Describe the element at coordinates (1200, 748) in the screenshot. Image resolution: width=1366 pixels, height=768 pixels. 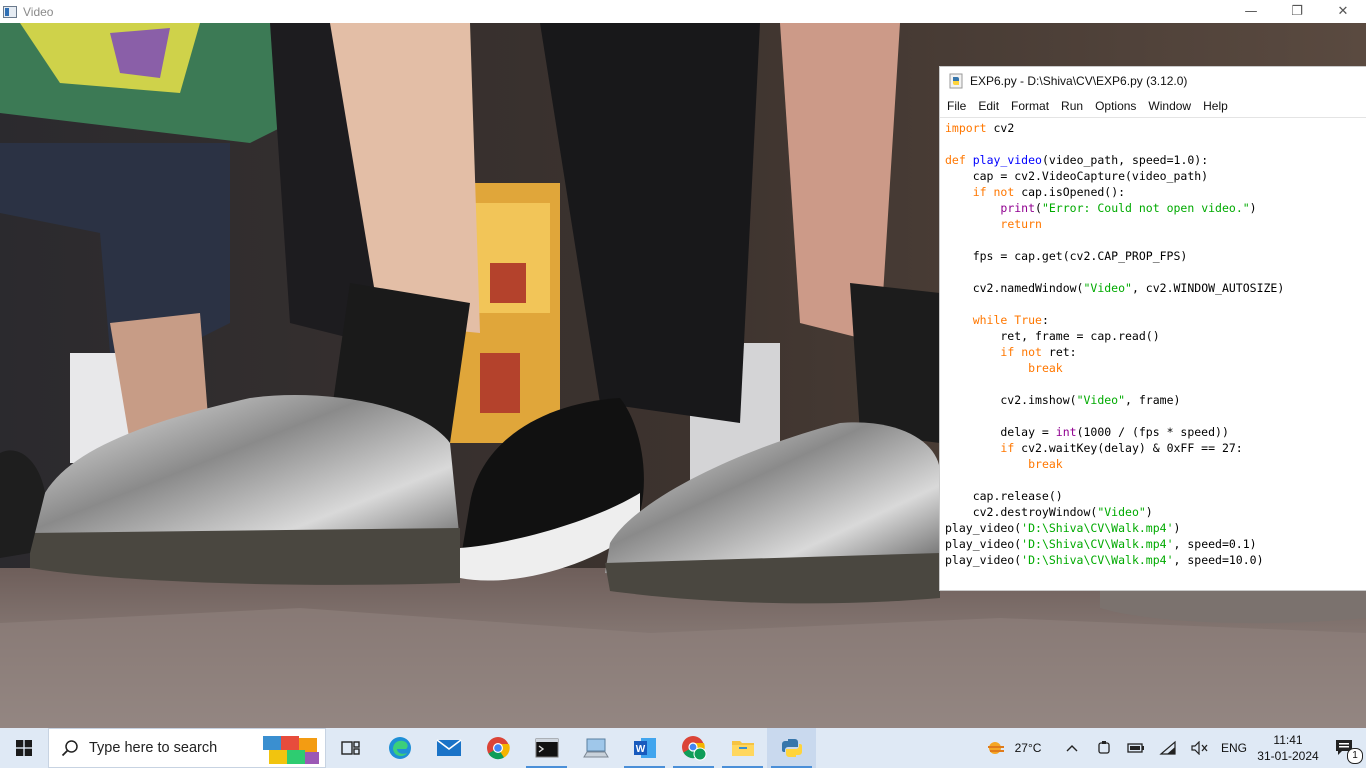
I see `volume-button` at that location.